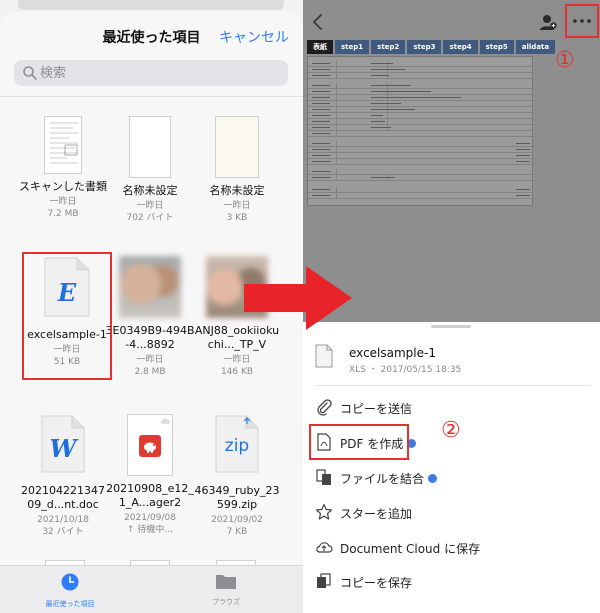  I want to click on photo-thumbnail, so click(150, 287).